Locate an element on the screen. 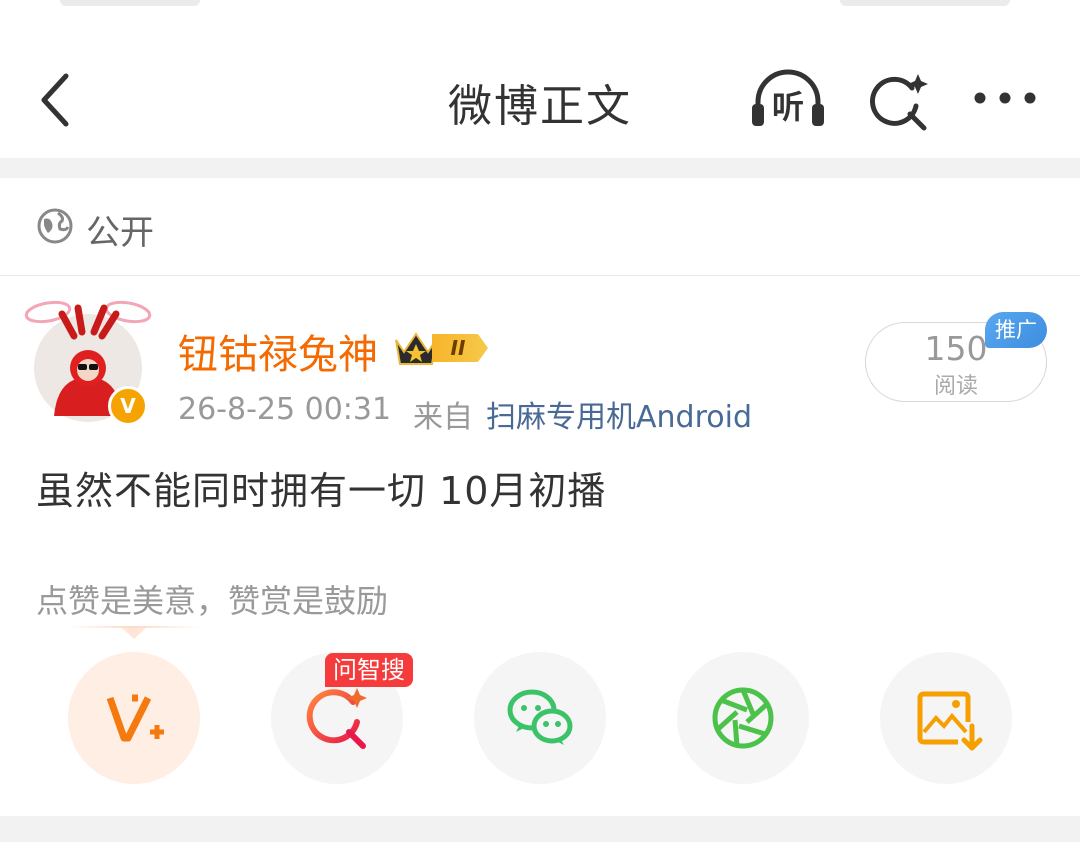 The width and height of the screenshot is (1080, 842). avatar: V is located at coordinates (89, 361).